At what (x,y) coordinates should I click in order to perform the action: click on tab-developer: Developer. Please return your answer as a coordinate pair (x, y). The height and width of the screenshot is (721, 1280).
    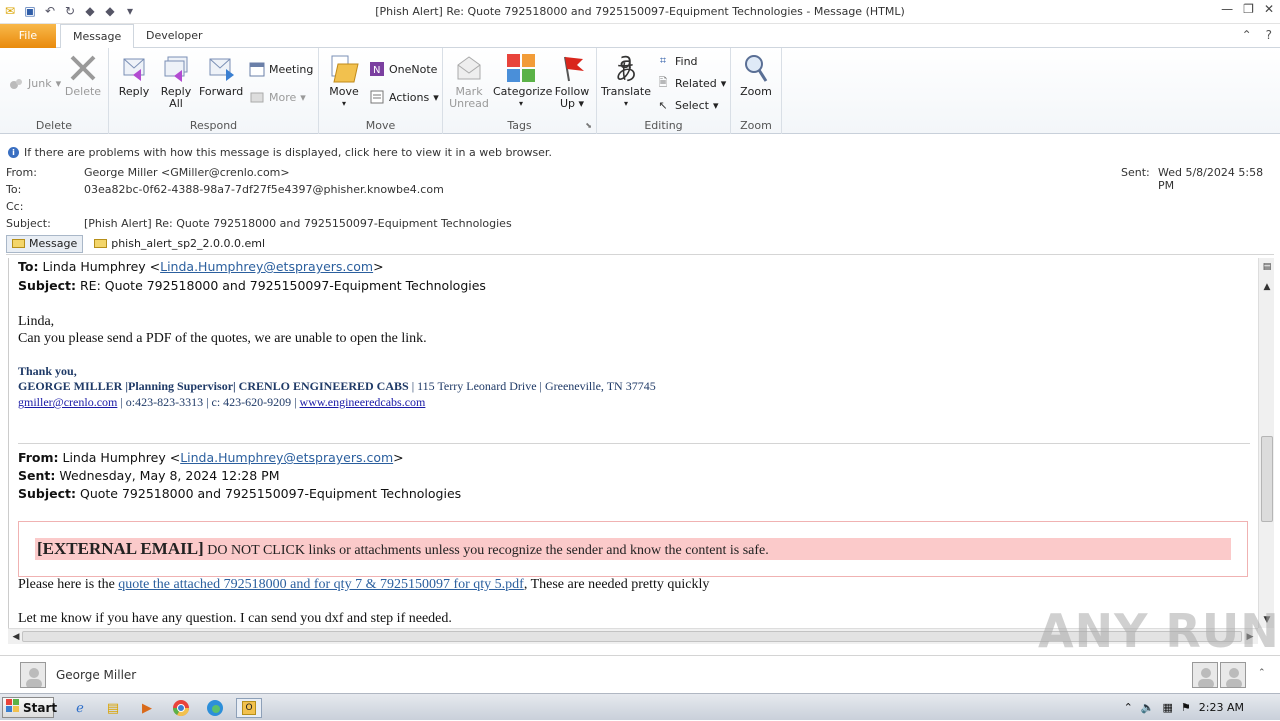
    Looking at the image, I should click on (174, 36).